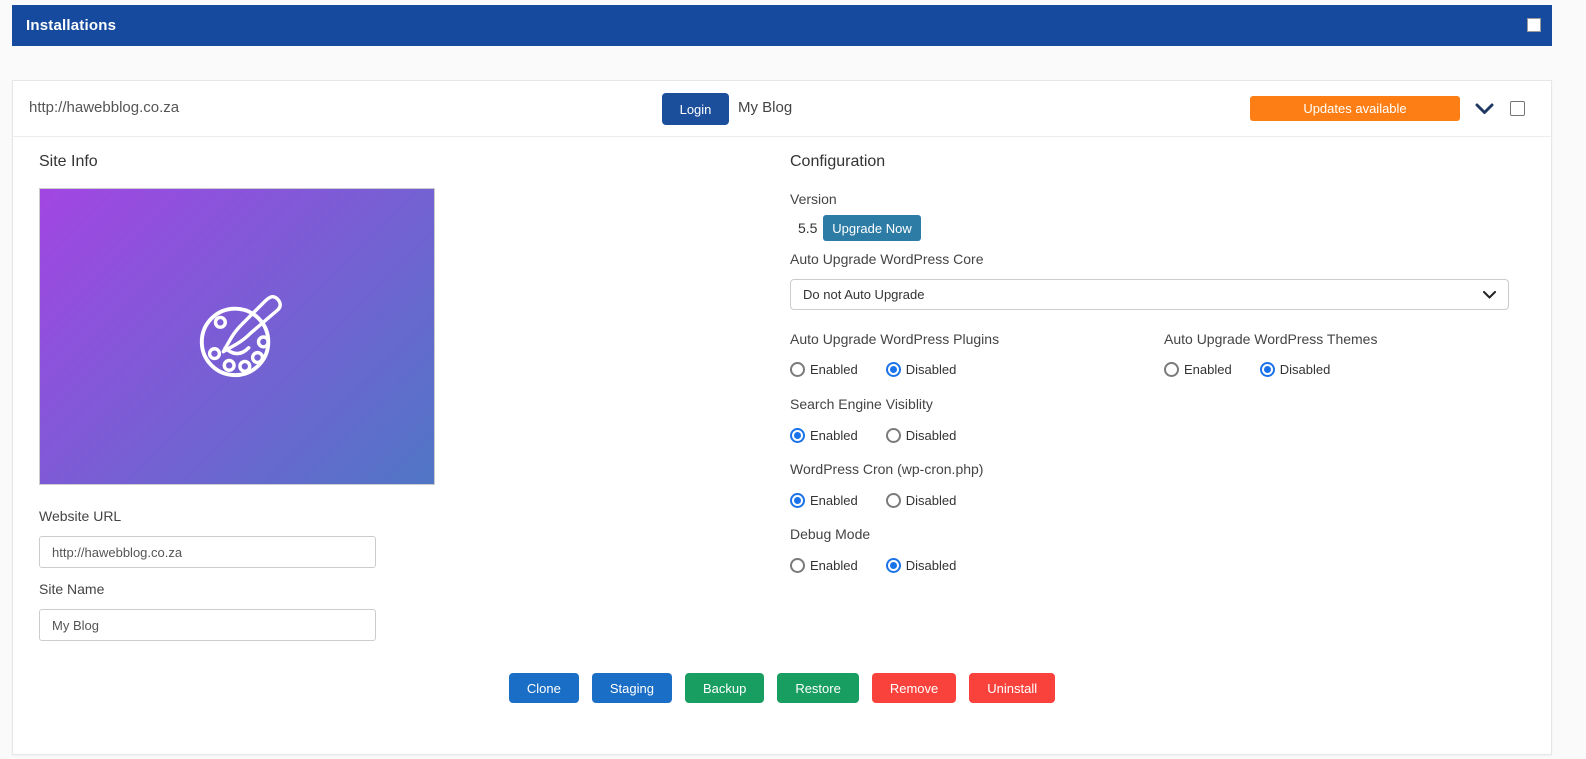  I want to click on debug-disabled-radio: Disabled, so click(920, 565).